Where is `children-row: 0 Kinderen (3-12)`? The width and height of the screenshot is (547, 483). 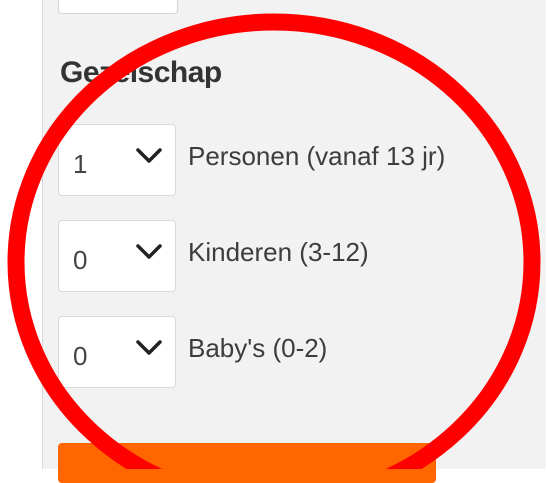 children-row: 0 Kinderen (3-12) is located at coordinates (293, 257).